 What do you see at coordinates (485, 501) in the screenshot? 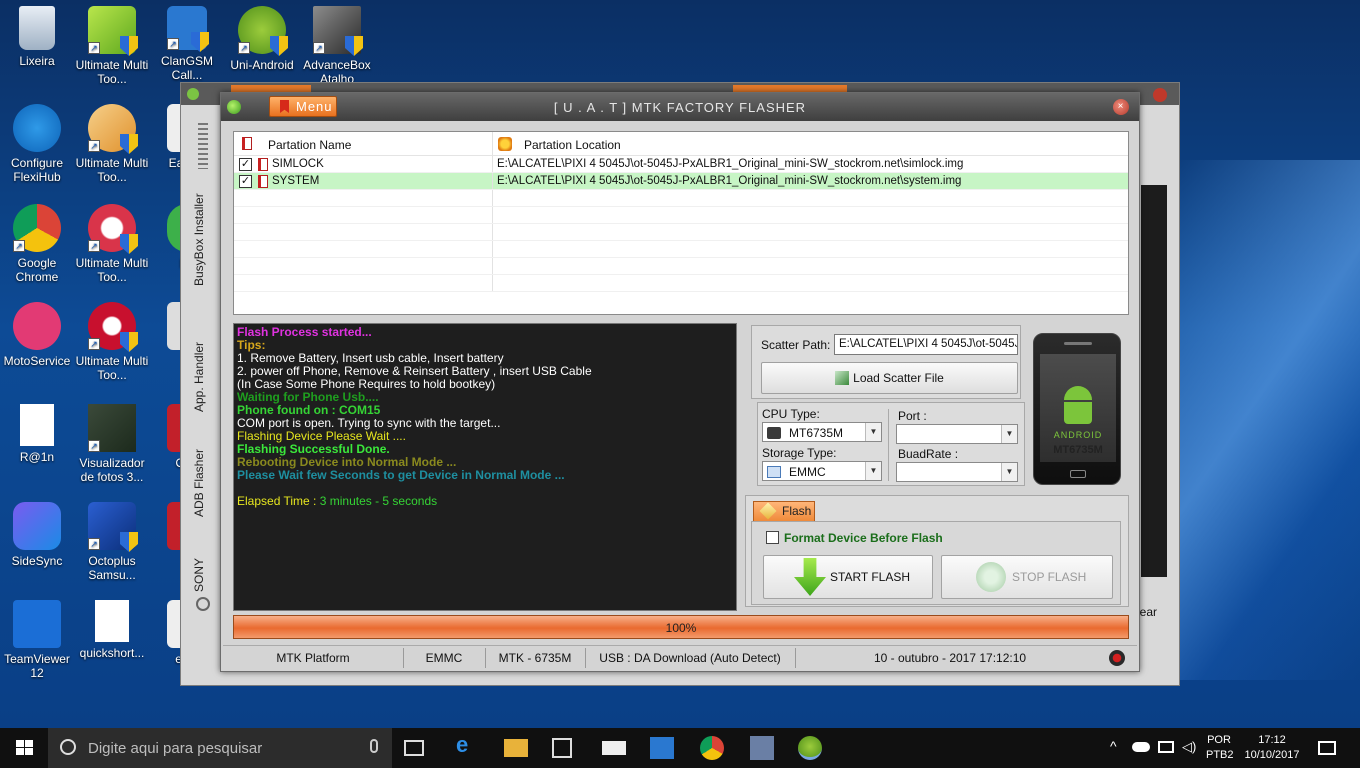
I see `elapsed-time-line: Elapsed Time : 3 minutes - 5 seconds` at bounding box center [485, 501].